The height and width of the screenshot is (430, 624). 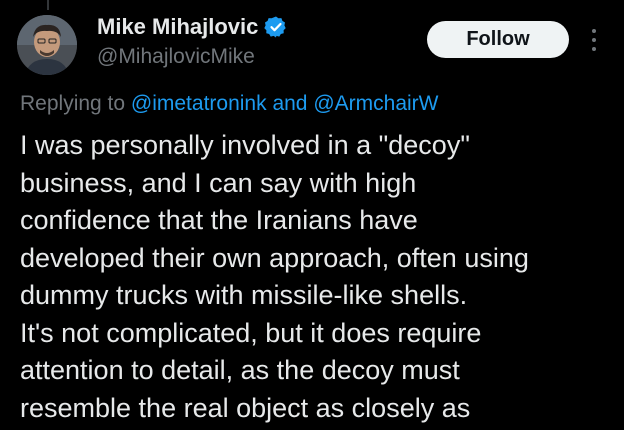 What do you see at coordinates (244, 295) in the screenshot?
I see `tweet-line: dummy trucks with missile-like shells.` at bounding box center [244, 295].